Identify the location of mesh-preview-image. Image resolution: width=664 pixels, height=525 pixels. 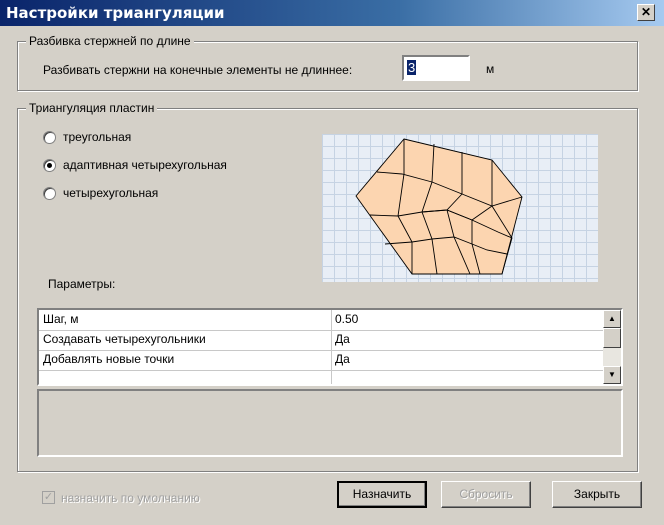
(439, 206).